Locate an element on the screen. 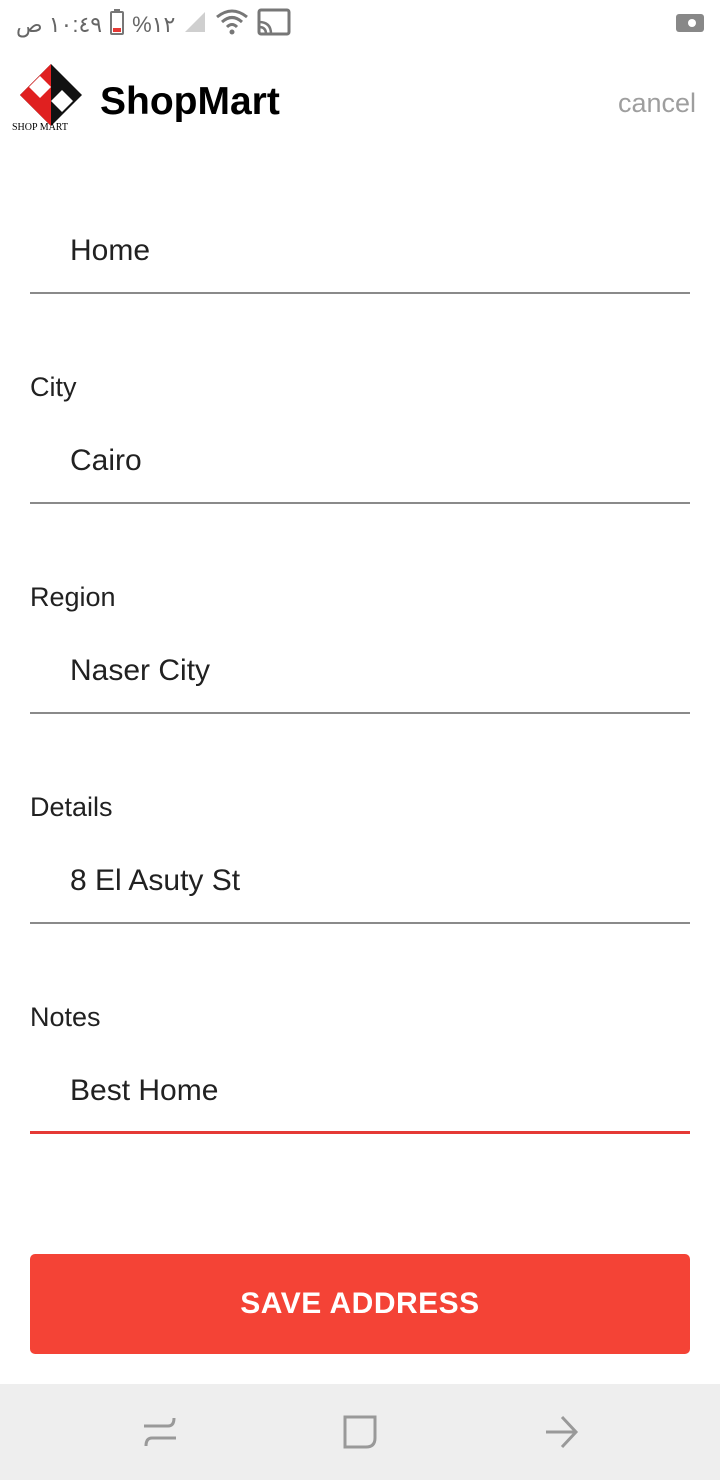 This screenshot has width=720, height=1480. region-field: Region Naser City is located at coordinates (360, 652).